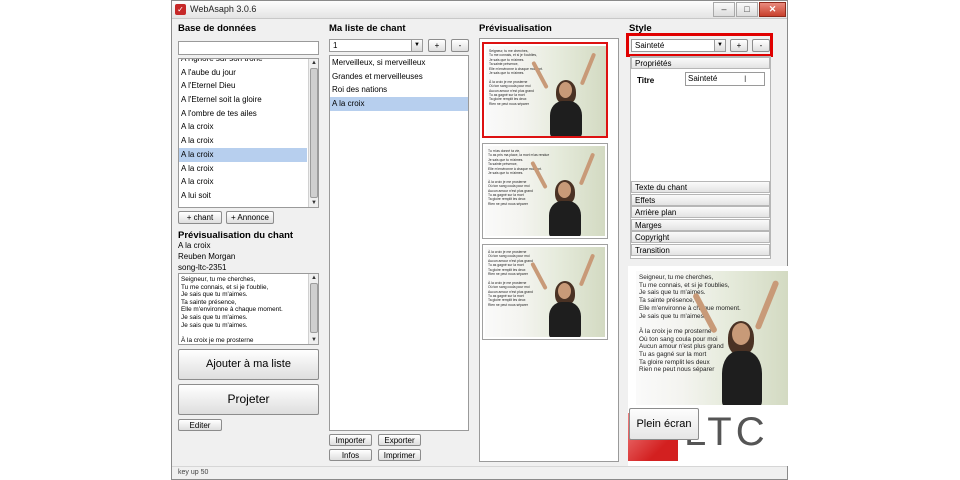 The height and width of the screenshot is (480, 960). Describe the element at coordinates (180, 9) in the screenshot. I see `app-logo-icon: ✓` at that location.